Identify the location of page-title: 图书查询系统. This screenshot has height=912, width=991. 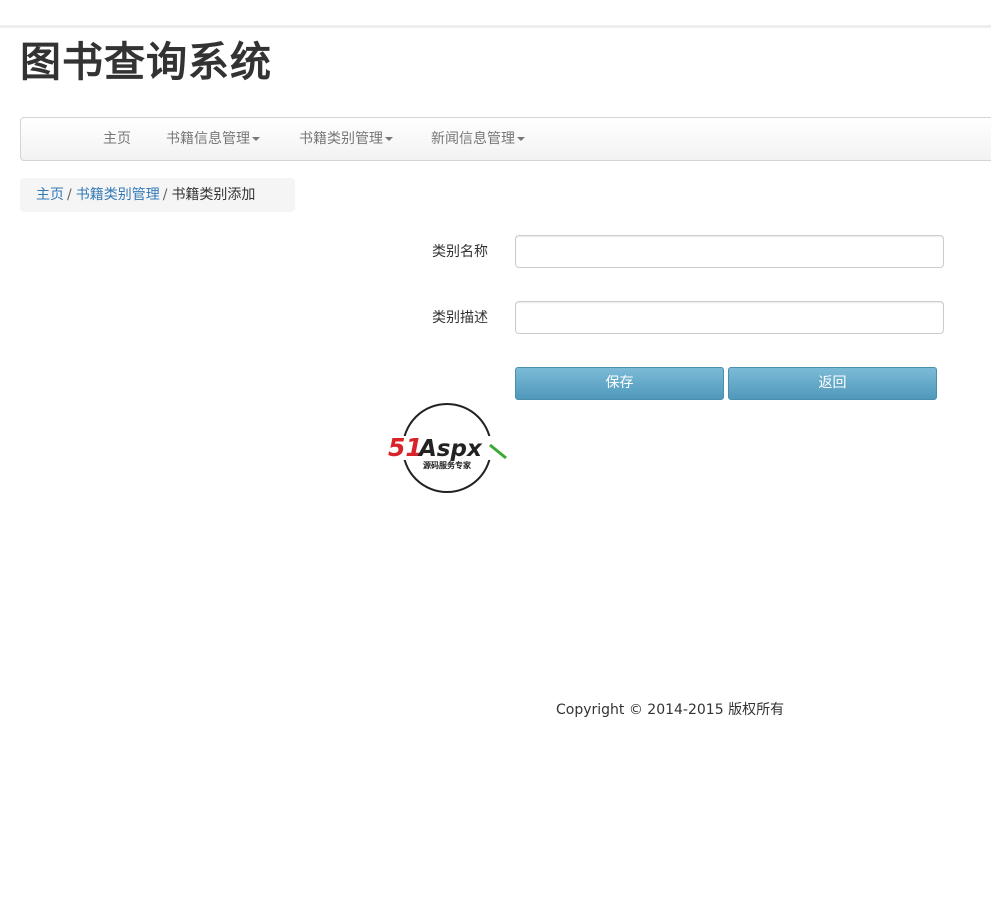
(146, 62).